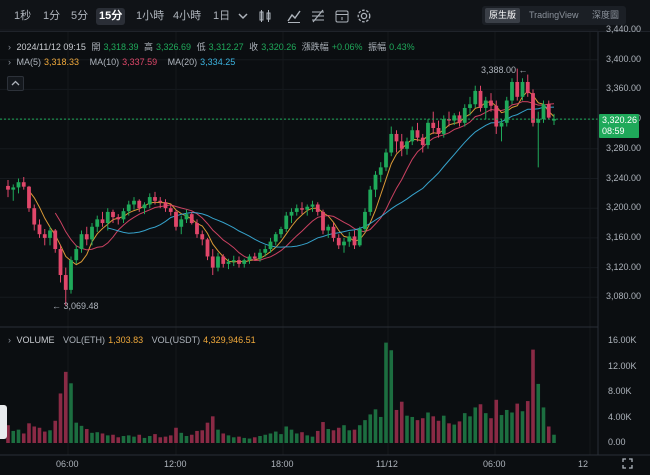  I want to click on fullscreen-icon, so click(627, 463).